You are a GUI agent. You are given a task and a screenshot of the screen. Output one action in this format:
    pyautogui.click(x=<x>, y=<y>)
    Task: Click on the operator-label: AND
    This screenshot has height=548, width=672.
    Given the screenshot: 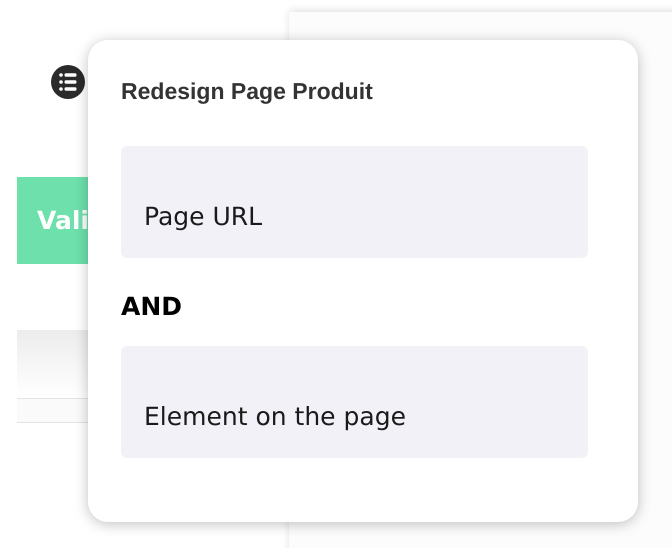 What is the action you would take?
    pyautogui.click(x=152, y=306)
    